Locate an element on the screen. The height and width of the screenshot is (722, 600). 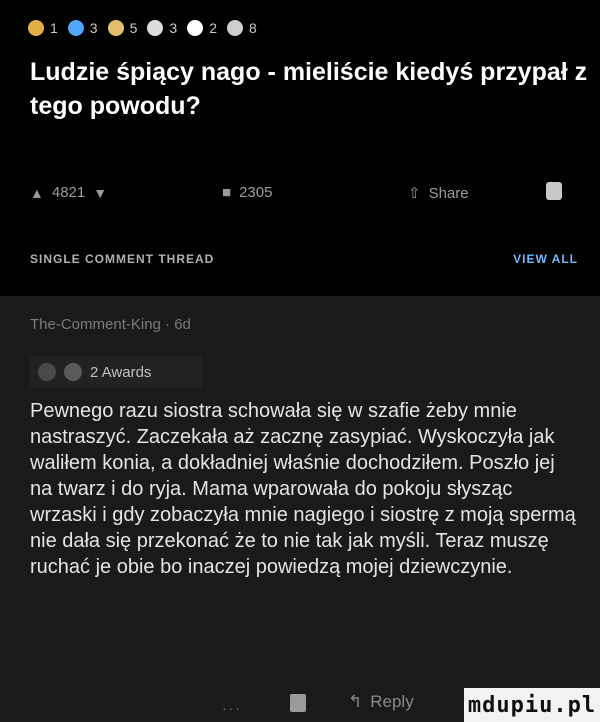
eye-award-icon is located at coordinates (155, 28).